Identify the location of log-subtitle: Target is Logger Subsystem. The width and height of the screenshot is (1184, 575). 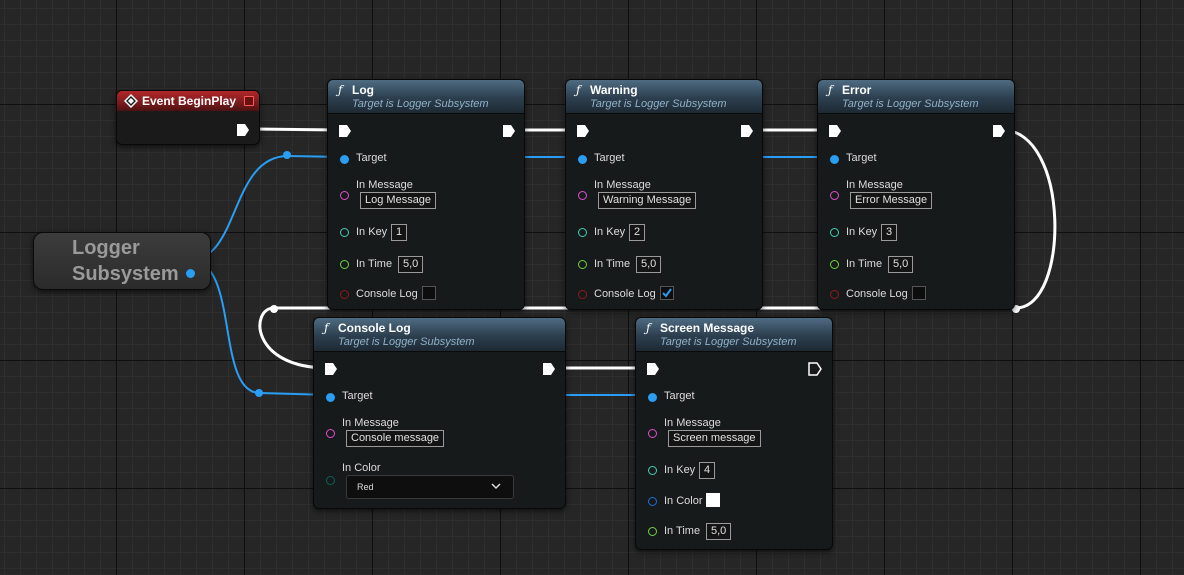
(420, 104).